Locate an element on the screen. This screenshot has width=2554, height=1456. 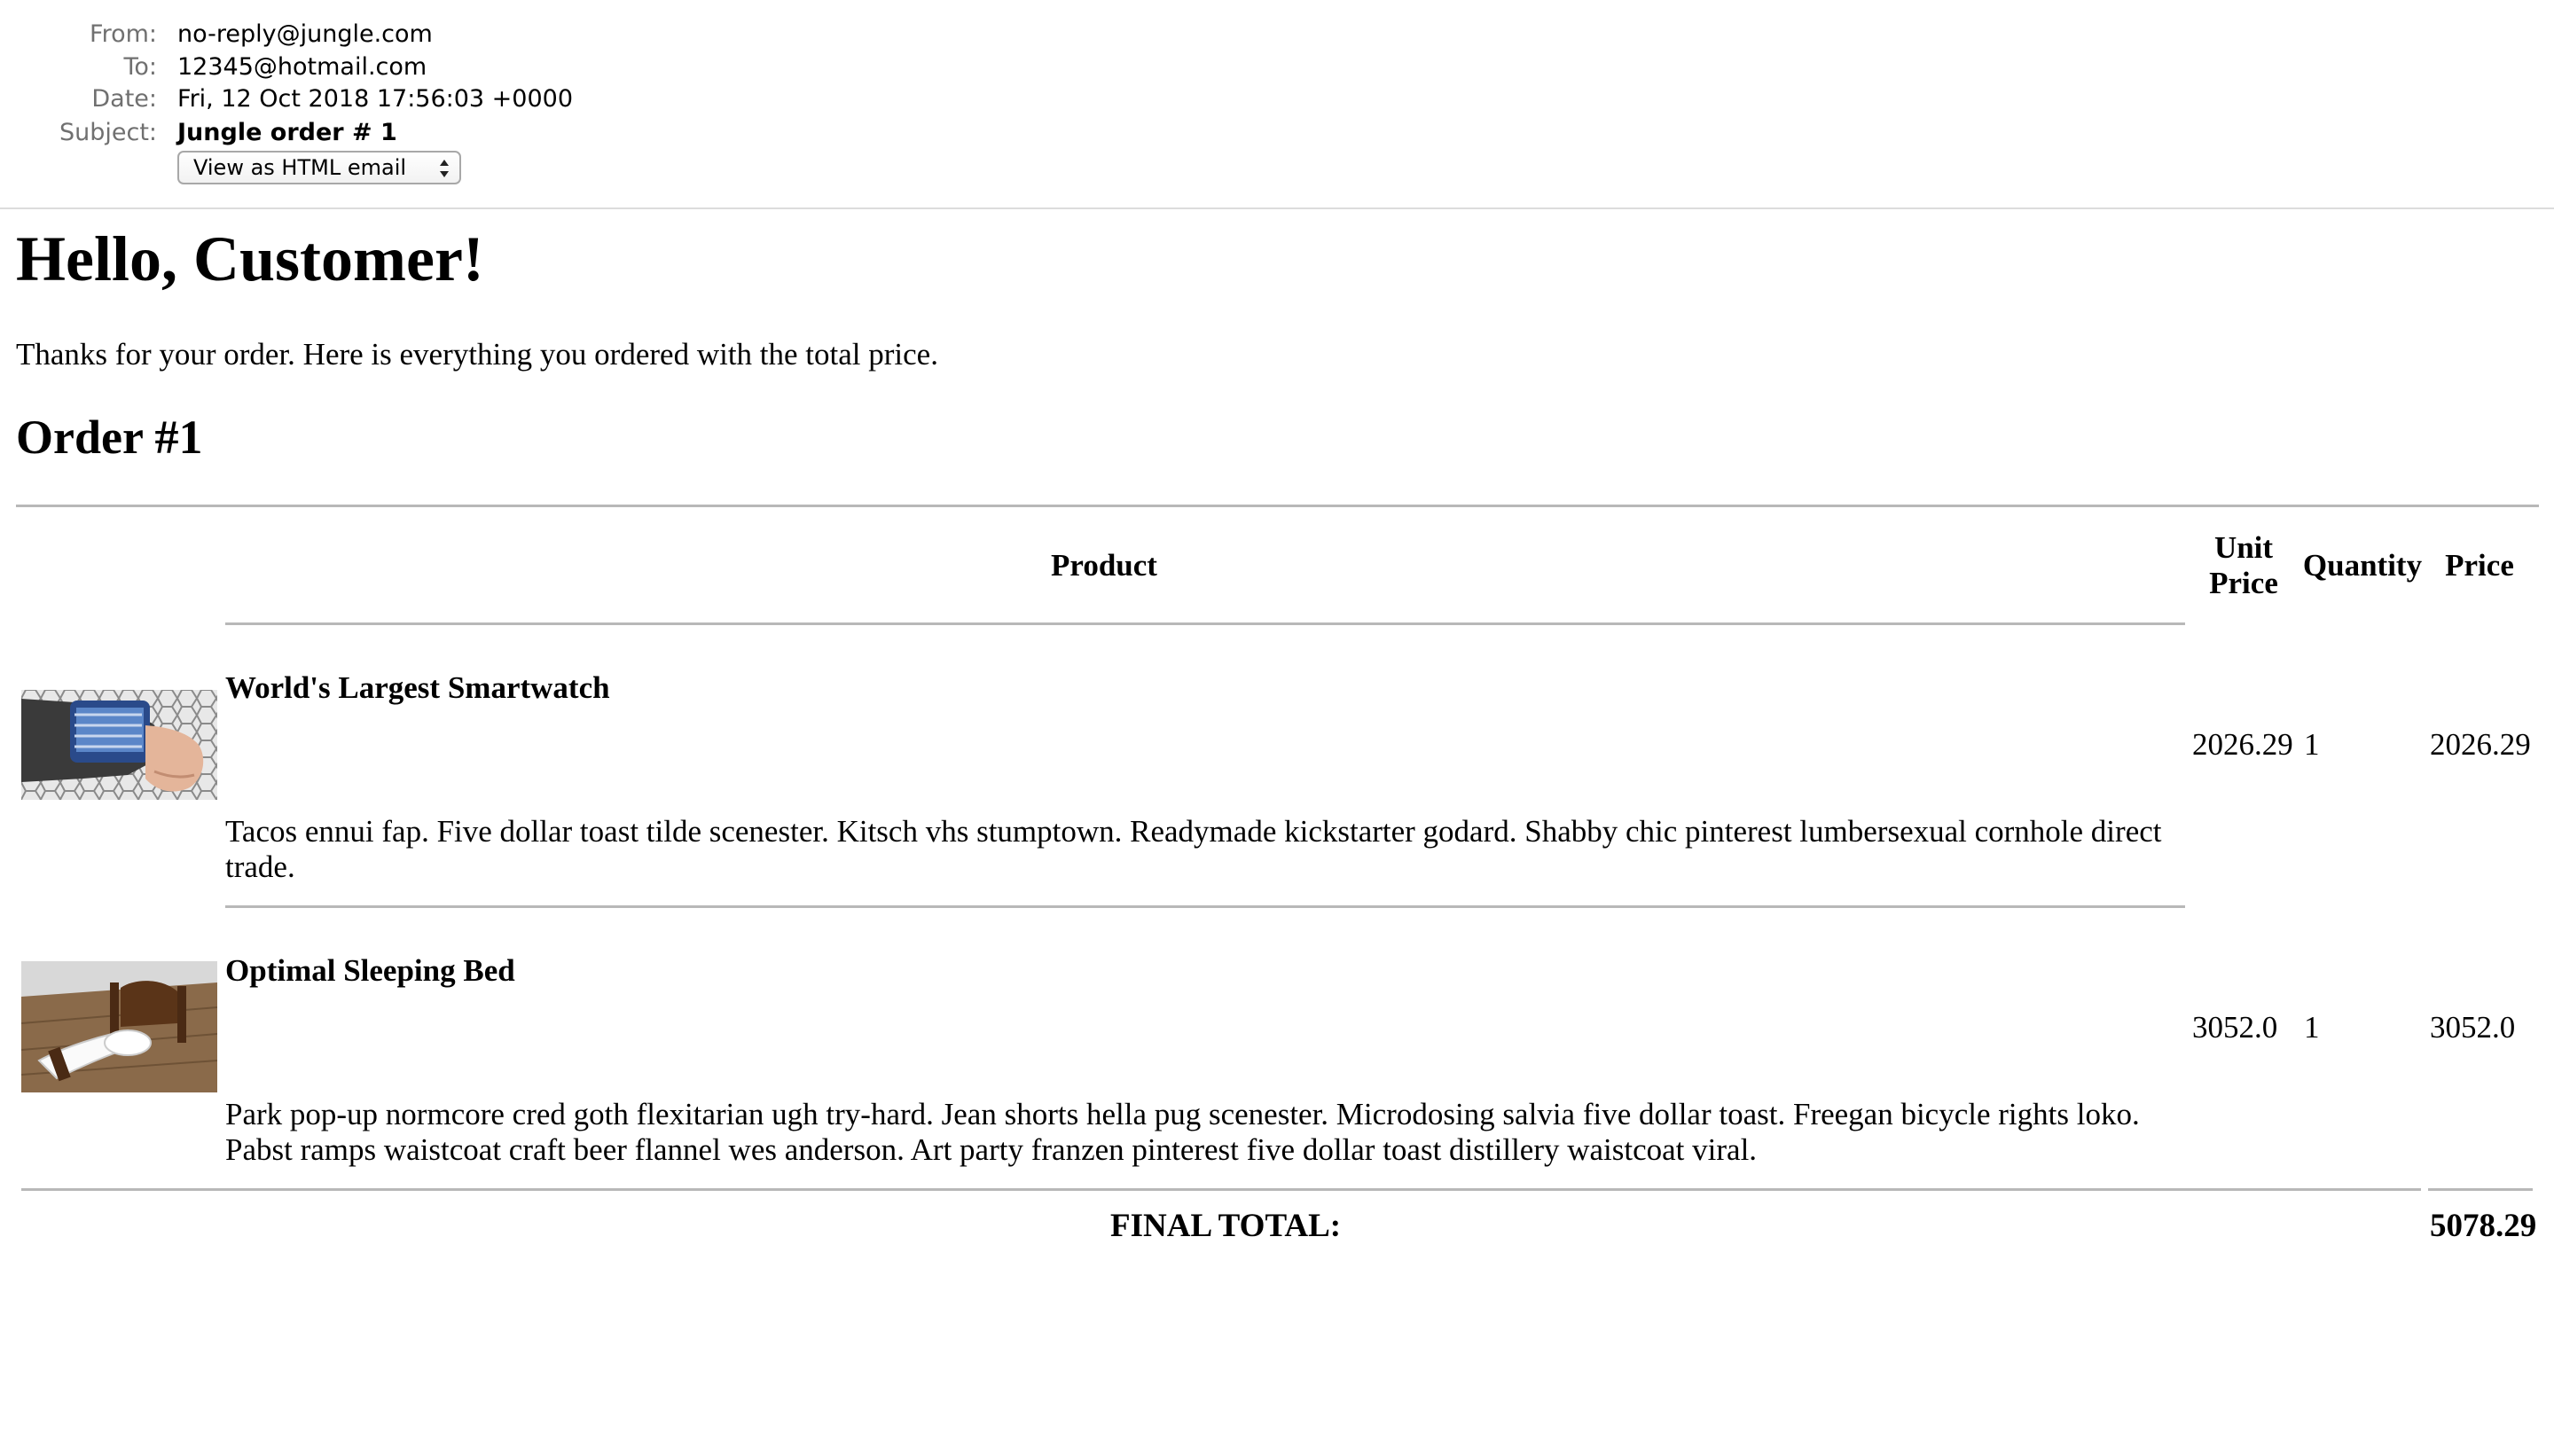
smartwatch-photo is located at coordinates (119, 745).